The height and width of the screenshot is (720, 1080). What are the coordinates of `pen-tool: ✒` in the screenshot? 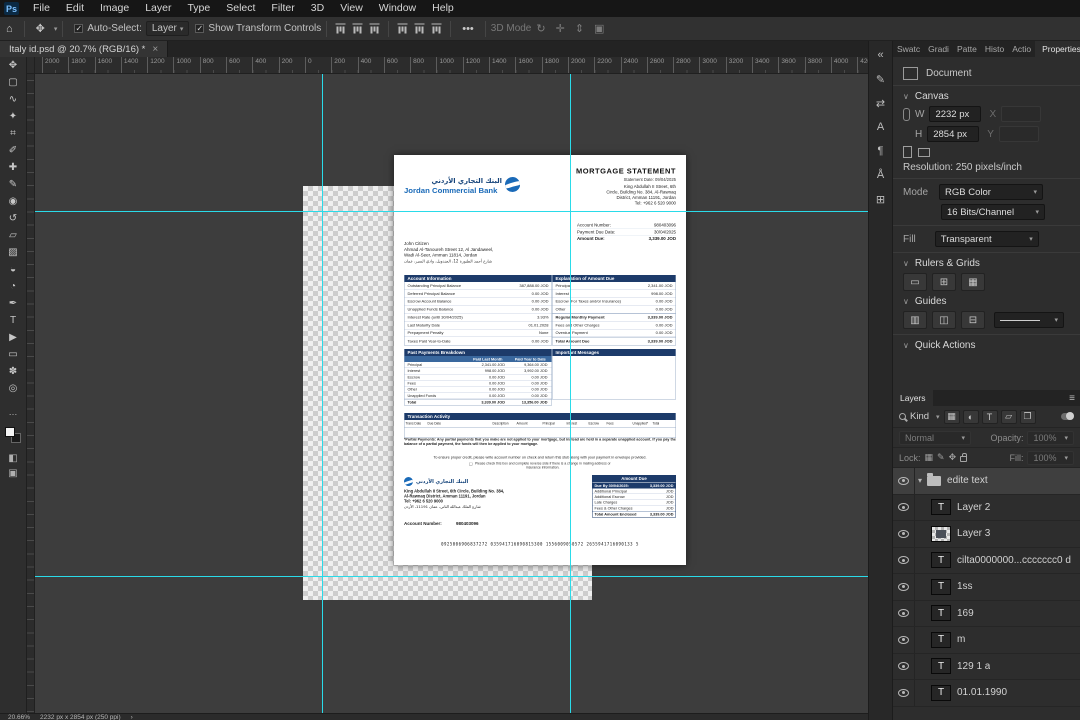 It's located at (13, 303).